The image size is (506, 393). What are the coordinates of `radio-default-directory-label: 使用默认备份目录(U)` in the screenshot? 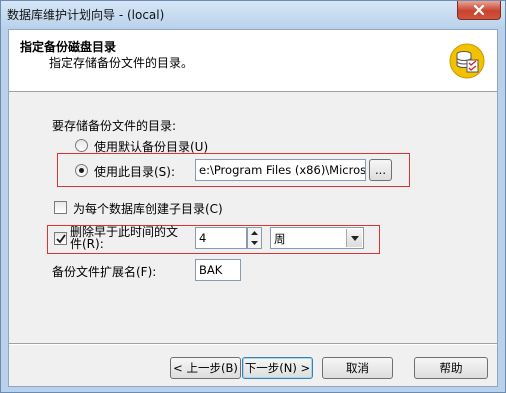 It's located at (151, 146).